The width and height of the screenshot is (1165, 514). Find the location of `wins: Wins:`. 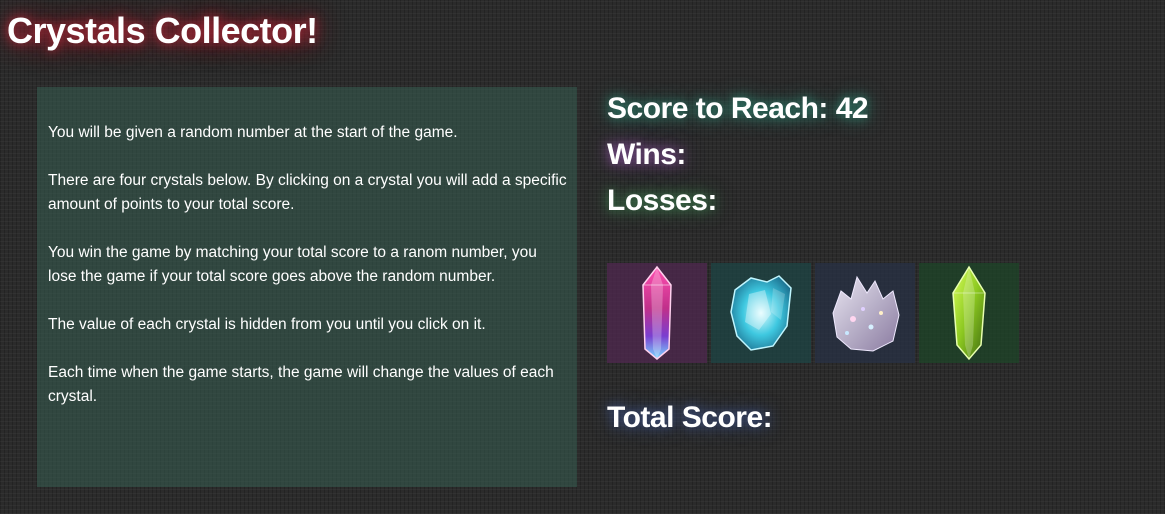

wins: Wins: is located at coordinates (737, 155).